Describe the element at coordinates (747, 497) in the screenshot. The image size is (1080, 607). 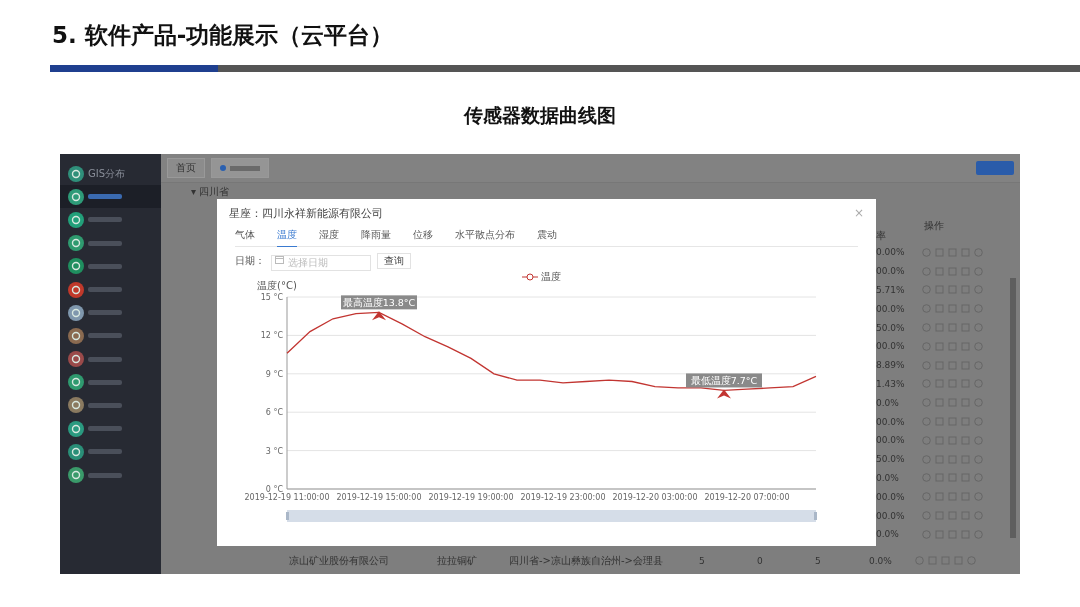
I see `axis-label: 2019-12-20 07:00:00` at that location.